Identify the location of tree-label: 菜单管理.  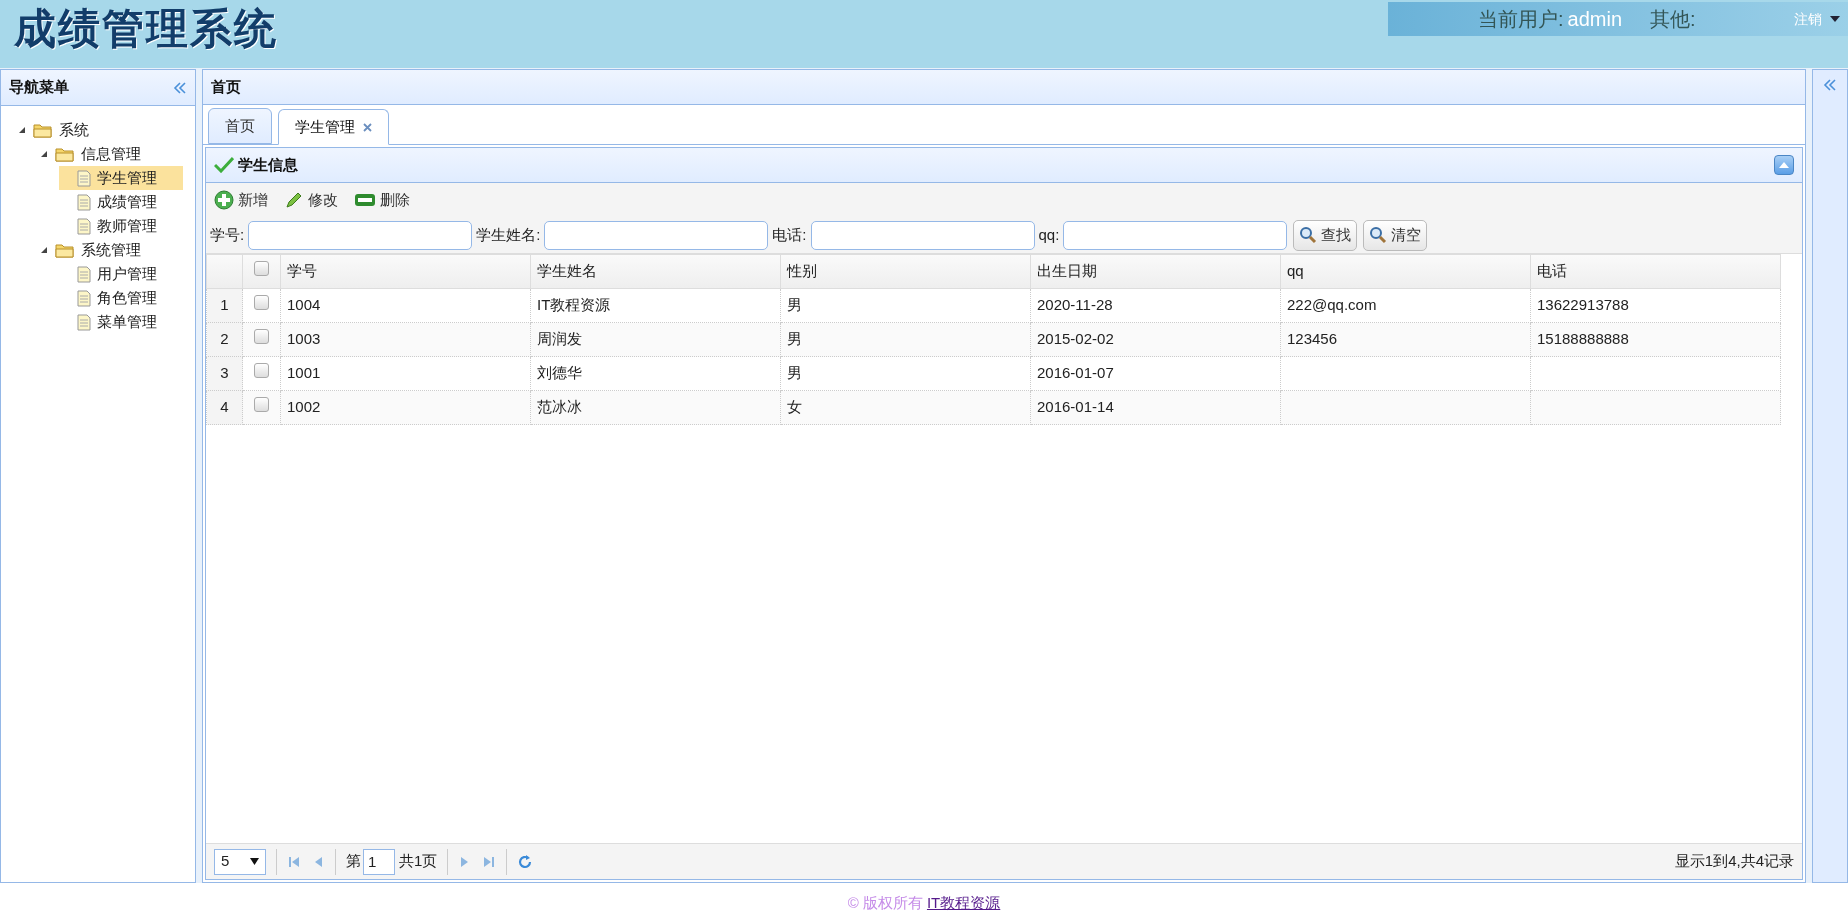
(127, 321).